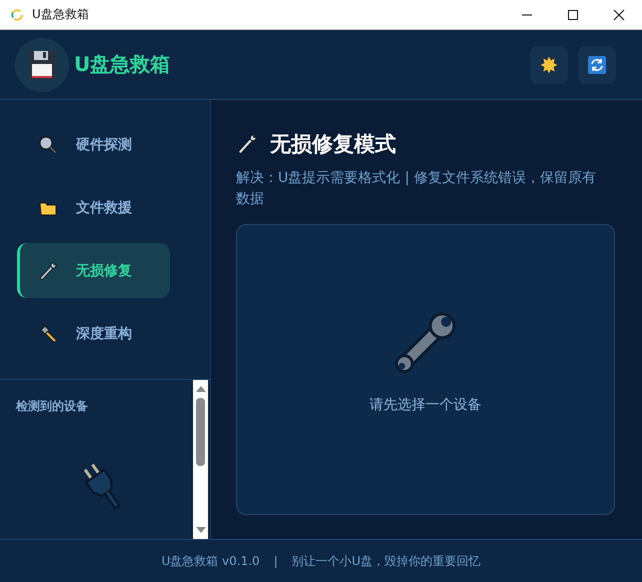  I want to click on app-icon, so click(17, 15).